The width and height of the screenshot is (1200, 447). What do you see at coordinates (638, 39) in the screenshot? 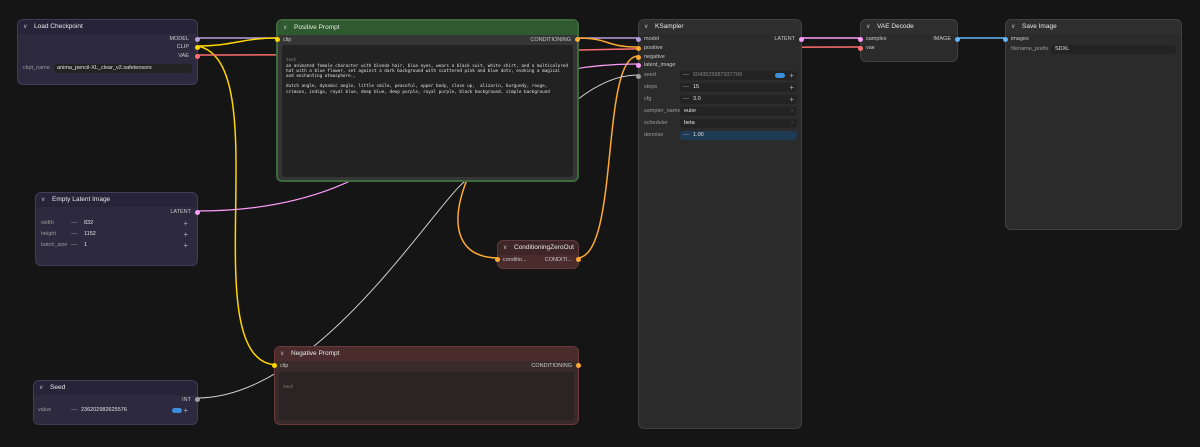
I see `model-input-dot` at bounding box center [638, 39].